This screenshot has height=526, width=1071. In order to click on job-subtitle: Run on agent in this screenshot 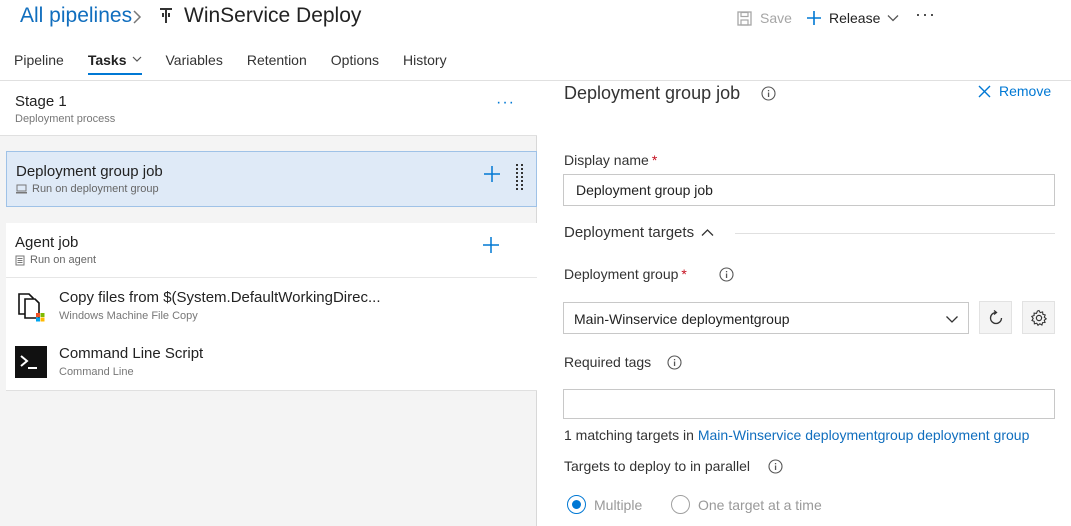, I will do `click(55, 260)`.